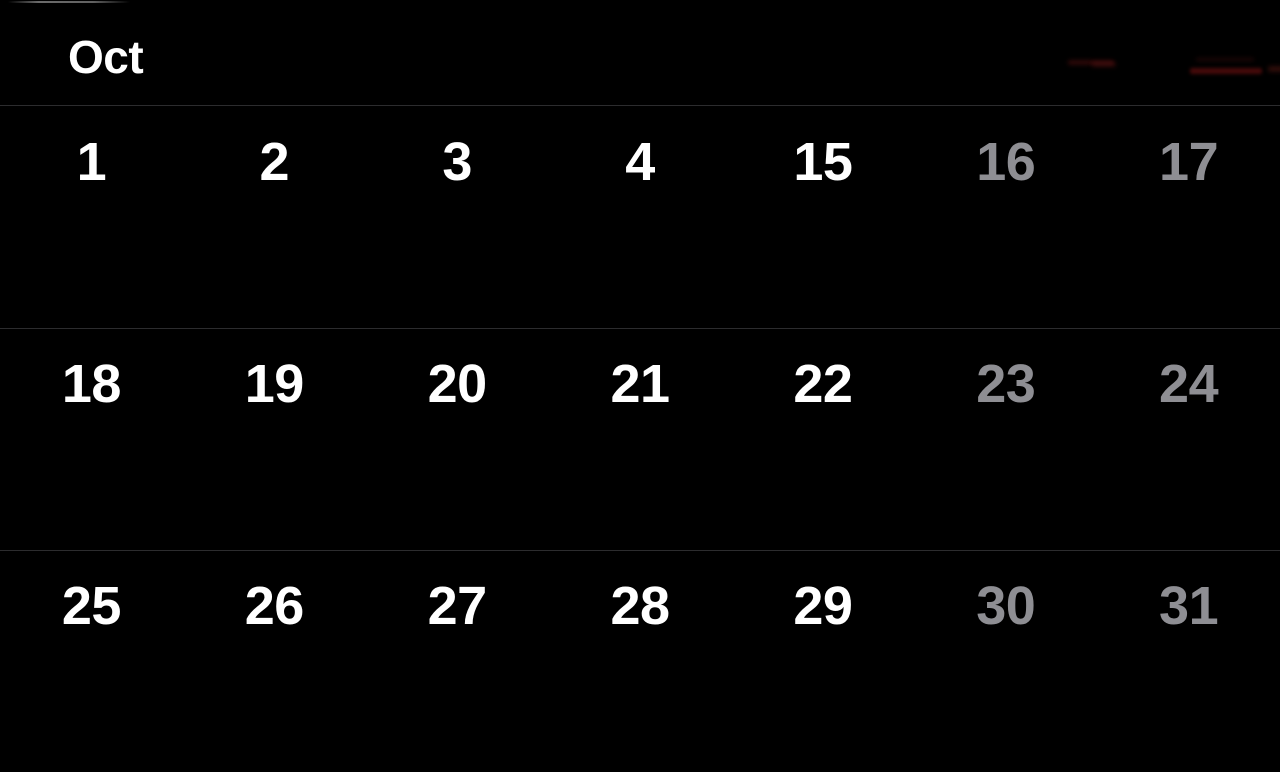 The image size is (1280, 772). Describe the element at coordinates (640, 606) in the screenshot. I see `day-number: 28` at that location.